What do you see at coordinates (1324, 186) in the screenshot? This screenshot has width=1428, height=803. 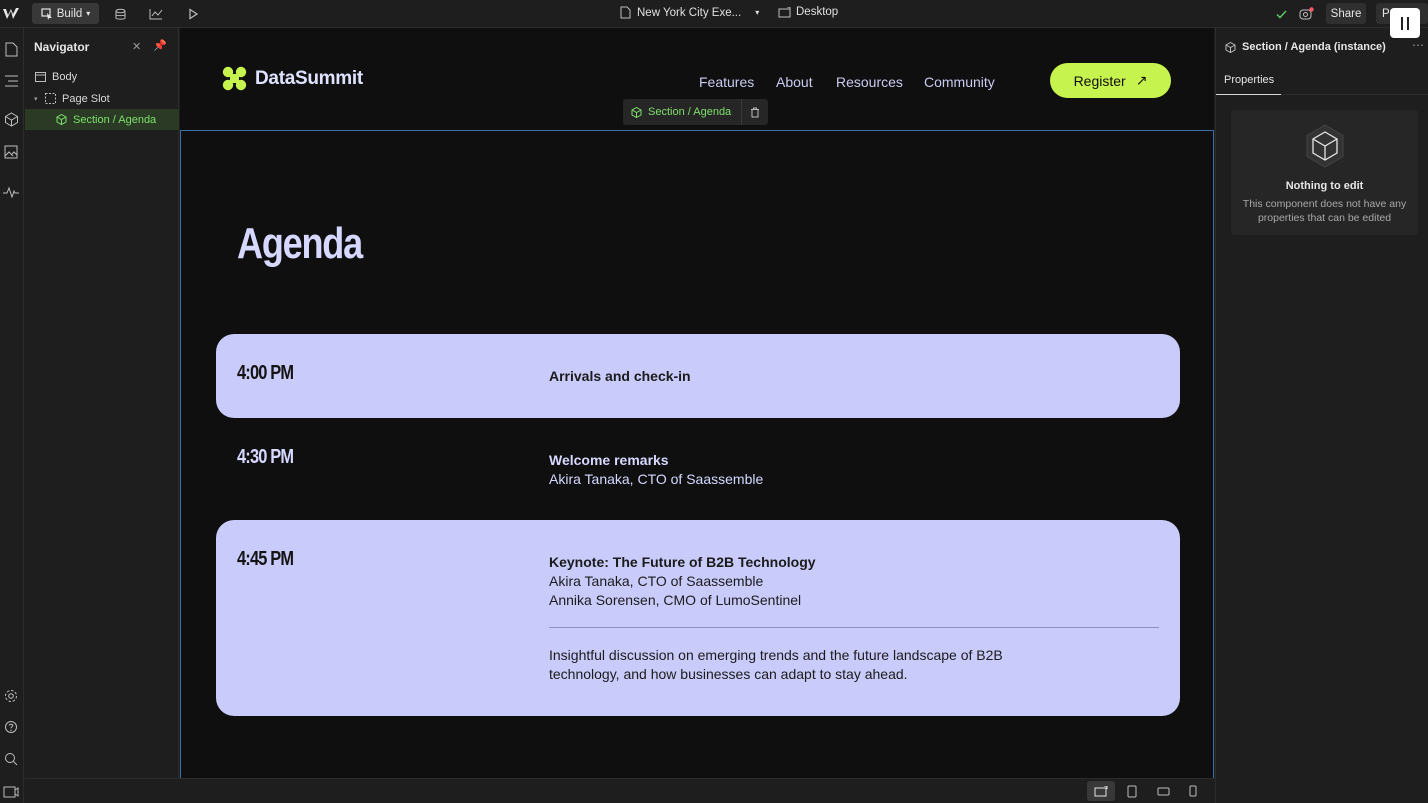 I see `empty-state-title: Nothing to edit` at bounding box center [1324, 186].